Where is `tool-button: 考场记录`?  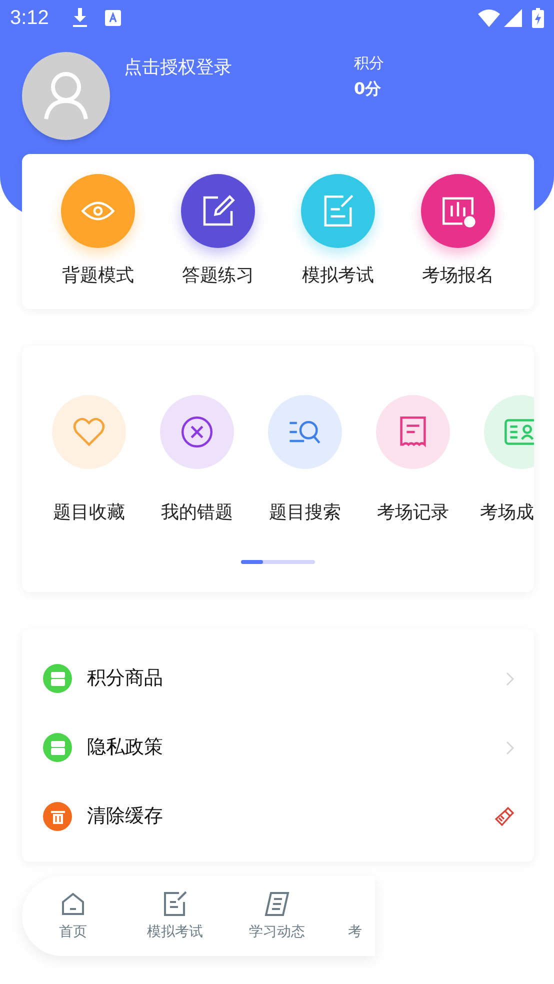
tool-button: 考场记录 is located at coordinates (413, 460).